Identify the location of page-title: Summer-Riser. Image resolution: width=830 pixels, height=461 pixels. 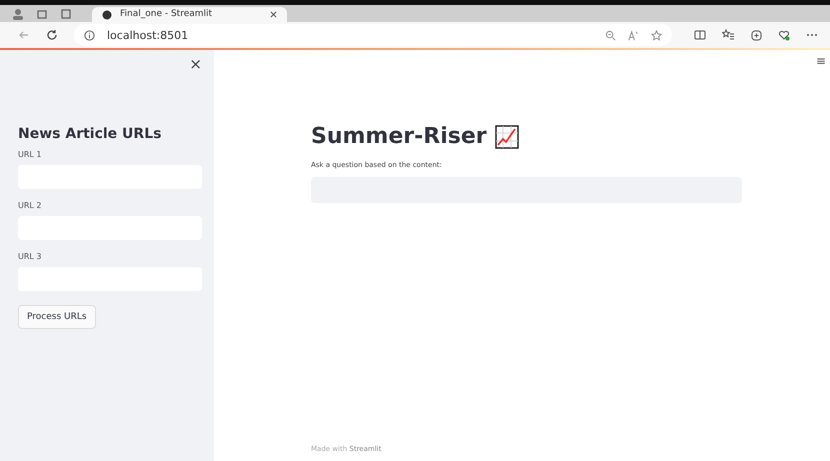
(399, 136).